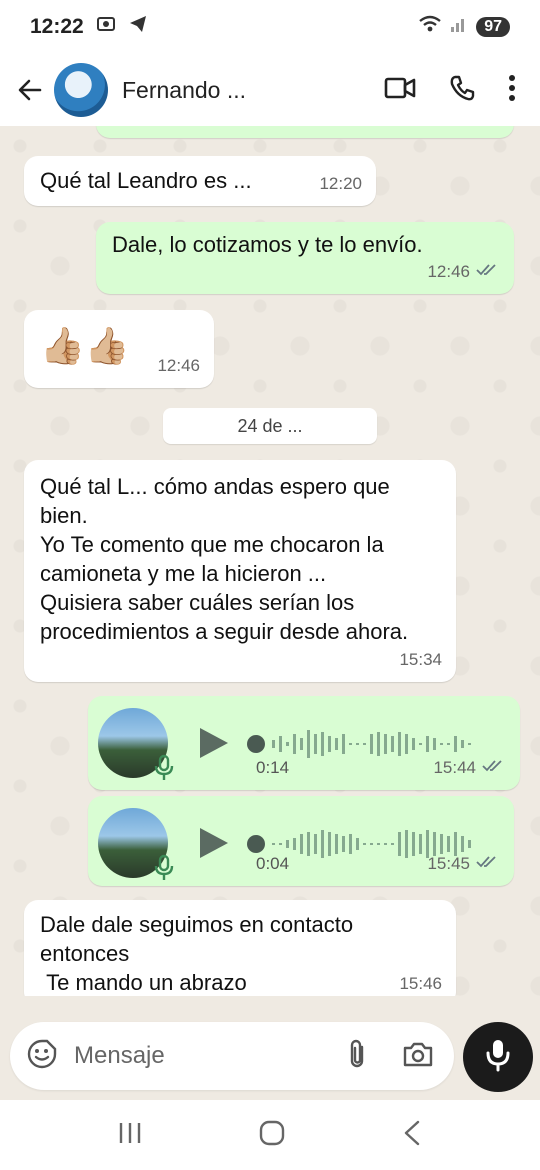 The width and height of the screenshot is (540, 1170). What do you see at coordinates (340, 183) in the screenshot?
I see `message-time: 12:20` at bounding box center [340, 183].